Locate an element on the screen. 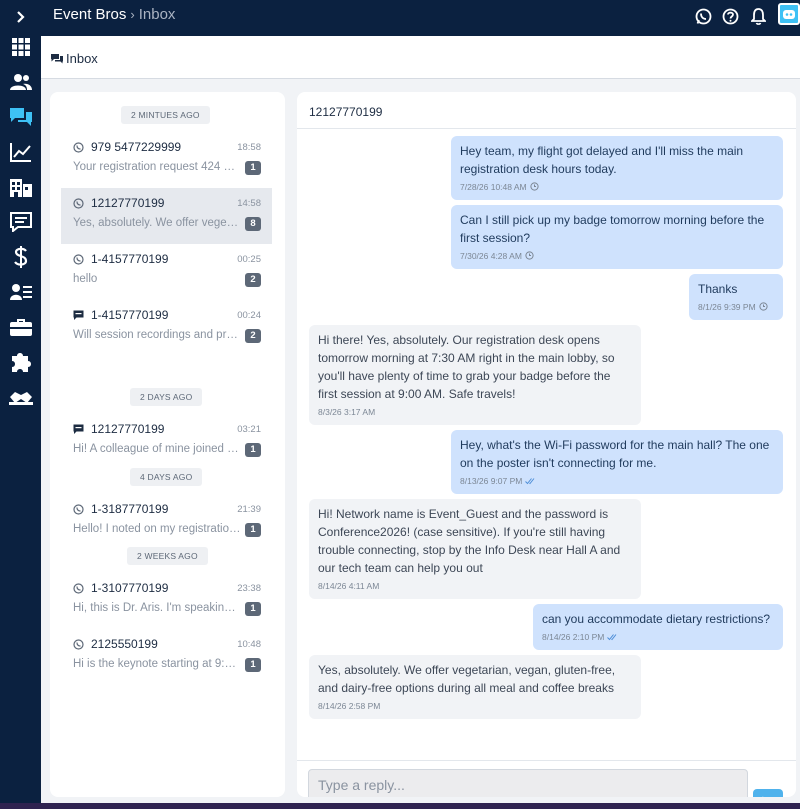 Image resolution: width=800 pixels, height=809 pixels. breadcrumb-current: Inbox is located at coordinates (157, 14).